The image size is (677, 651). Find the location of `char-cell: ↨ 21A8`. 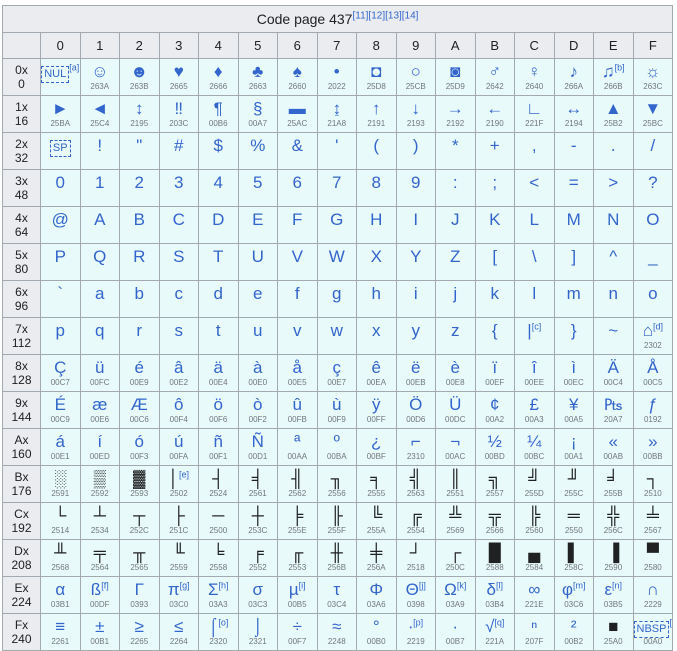

char-cell: ↨ 21A8 is located at coordinates (336, 114).